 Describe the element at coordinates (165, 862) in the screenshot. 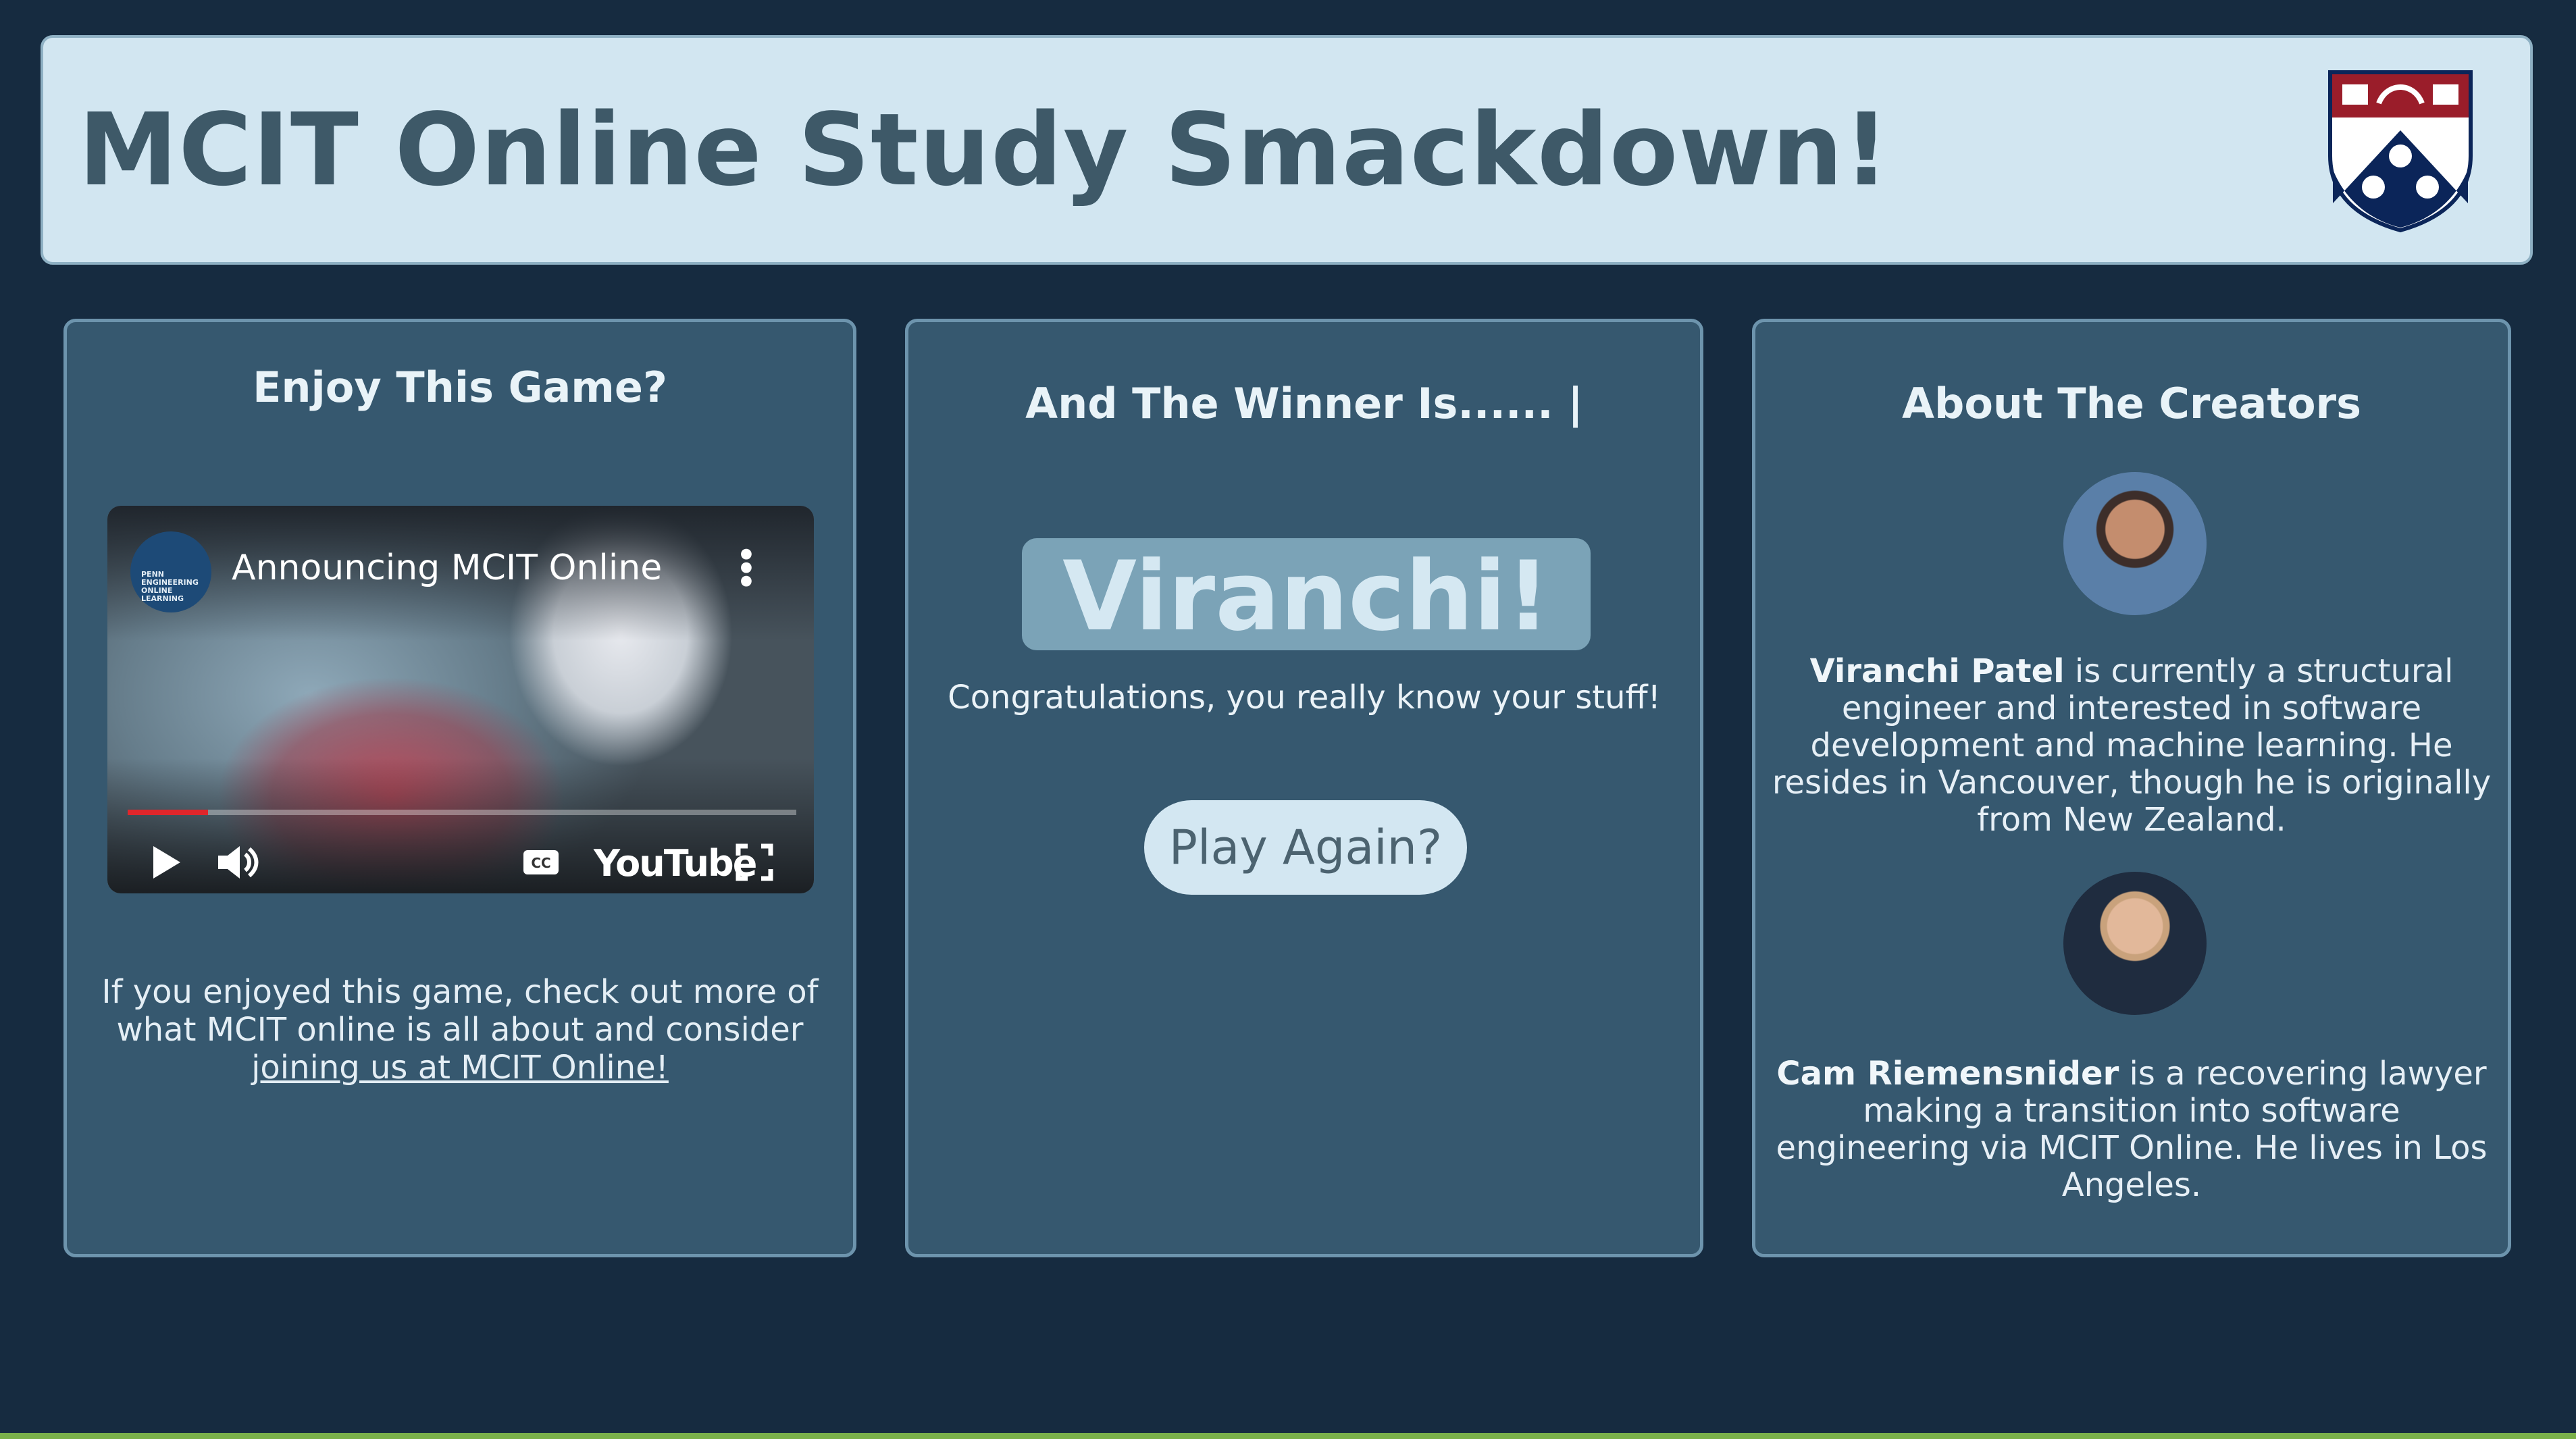

I see `play-icon` at that location.